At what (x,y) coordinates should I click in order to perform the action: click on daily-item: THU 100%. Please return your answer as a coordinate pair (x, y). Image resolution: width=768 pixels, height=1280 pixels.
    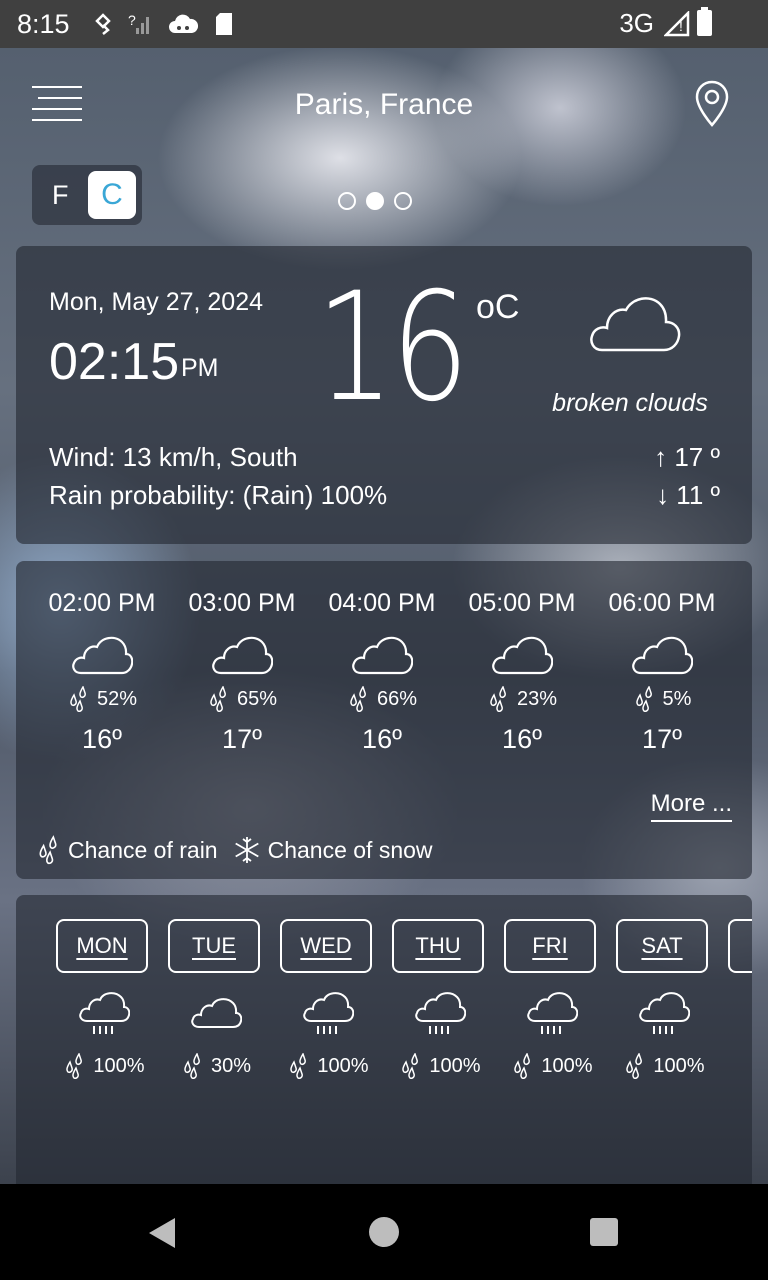
    Looking at the image, I should click on (440, 999).